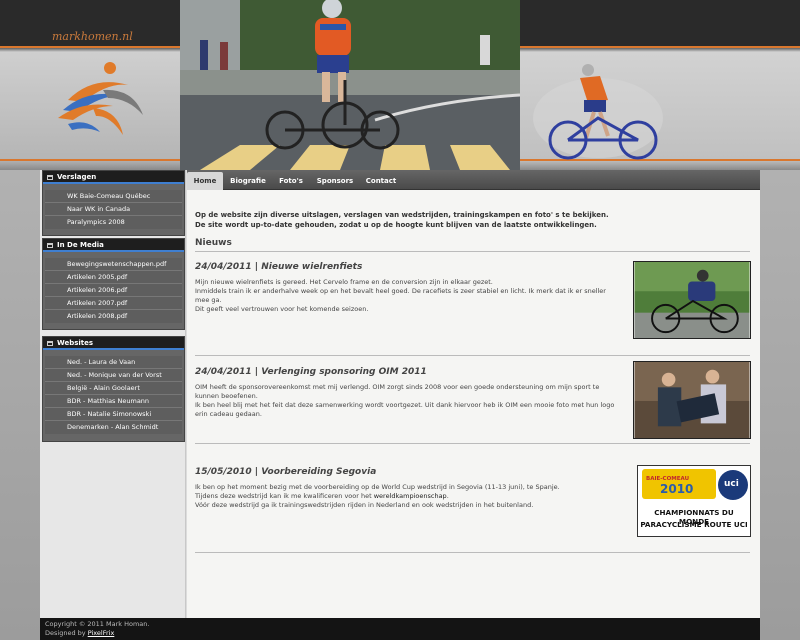 This screenshot has height=640, width=800. What do you see at coordinates (335, 181) in the screenshot?
I see `tab-sponsors: Sponsors` at bounding box center [335, 181].